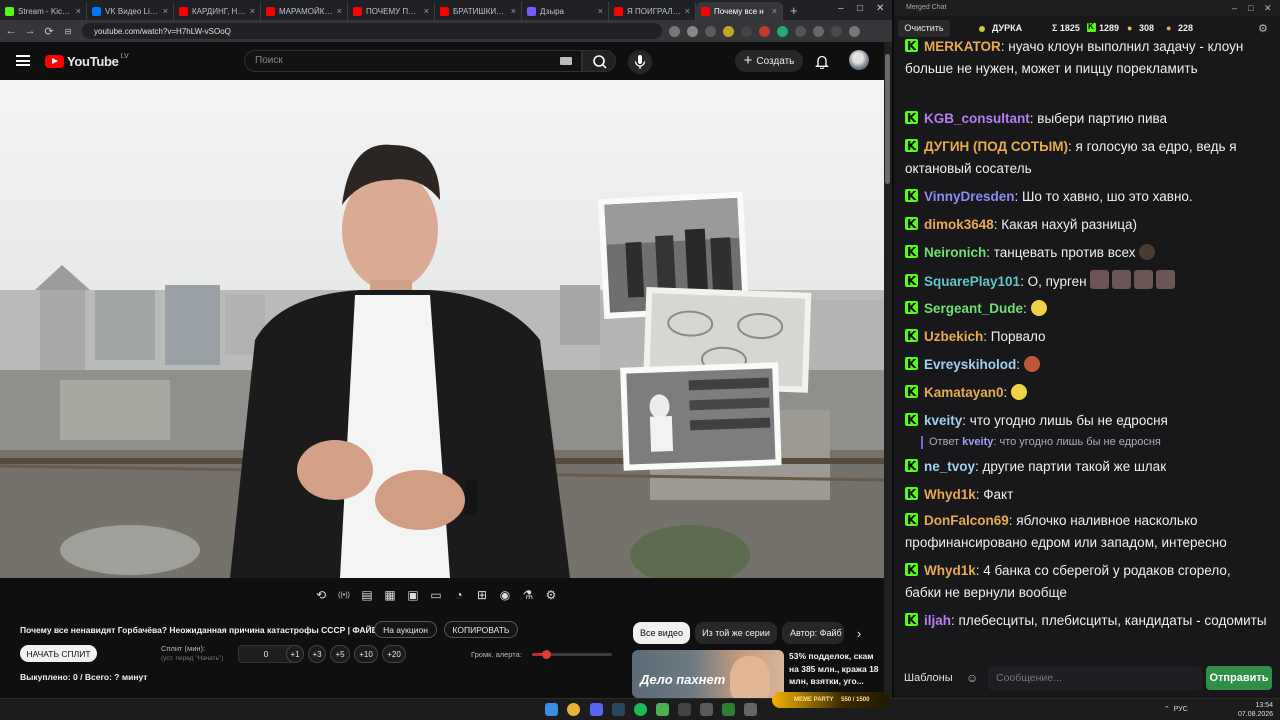 This screenshot has height=720, width=1280. What do you see at coordinates (969, 196) in the screenshot?
I see `chat-username: VinnyDresden` at bounding box center [969, 196].